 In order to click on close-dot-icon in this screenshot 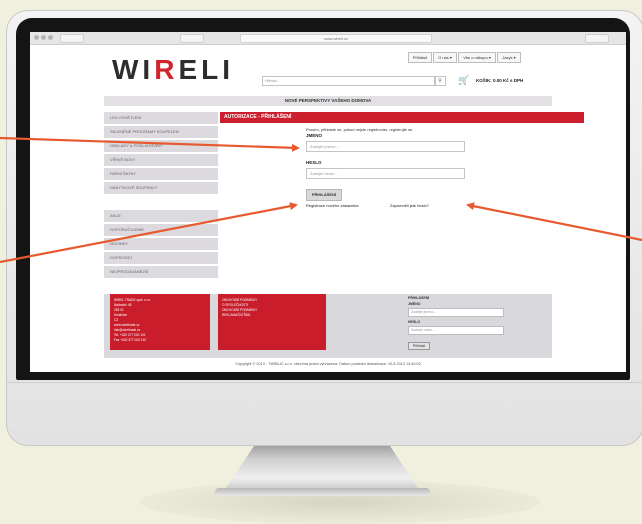, I will do `click(36, 37)`.